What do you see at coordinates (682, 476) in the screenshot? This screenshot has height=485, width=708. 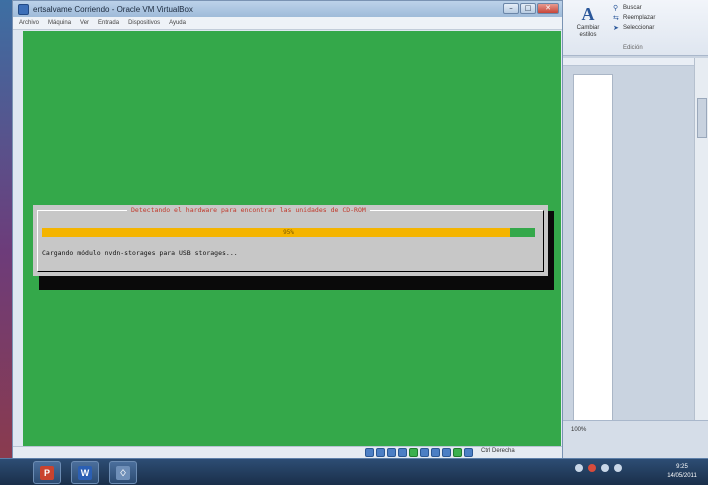 I see `clock-date: 14/05/2011` at bounding box center [682, 476].